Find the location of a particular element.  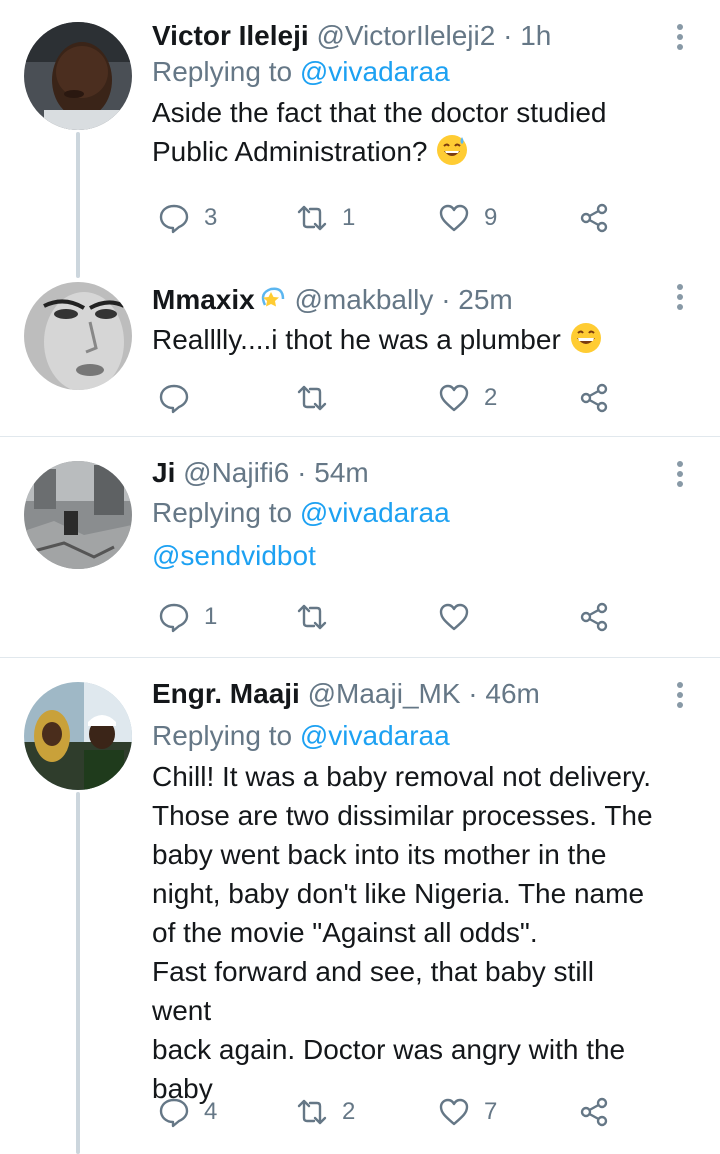

like-button: 9 is located at coordinates (467, 218).